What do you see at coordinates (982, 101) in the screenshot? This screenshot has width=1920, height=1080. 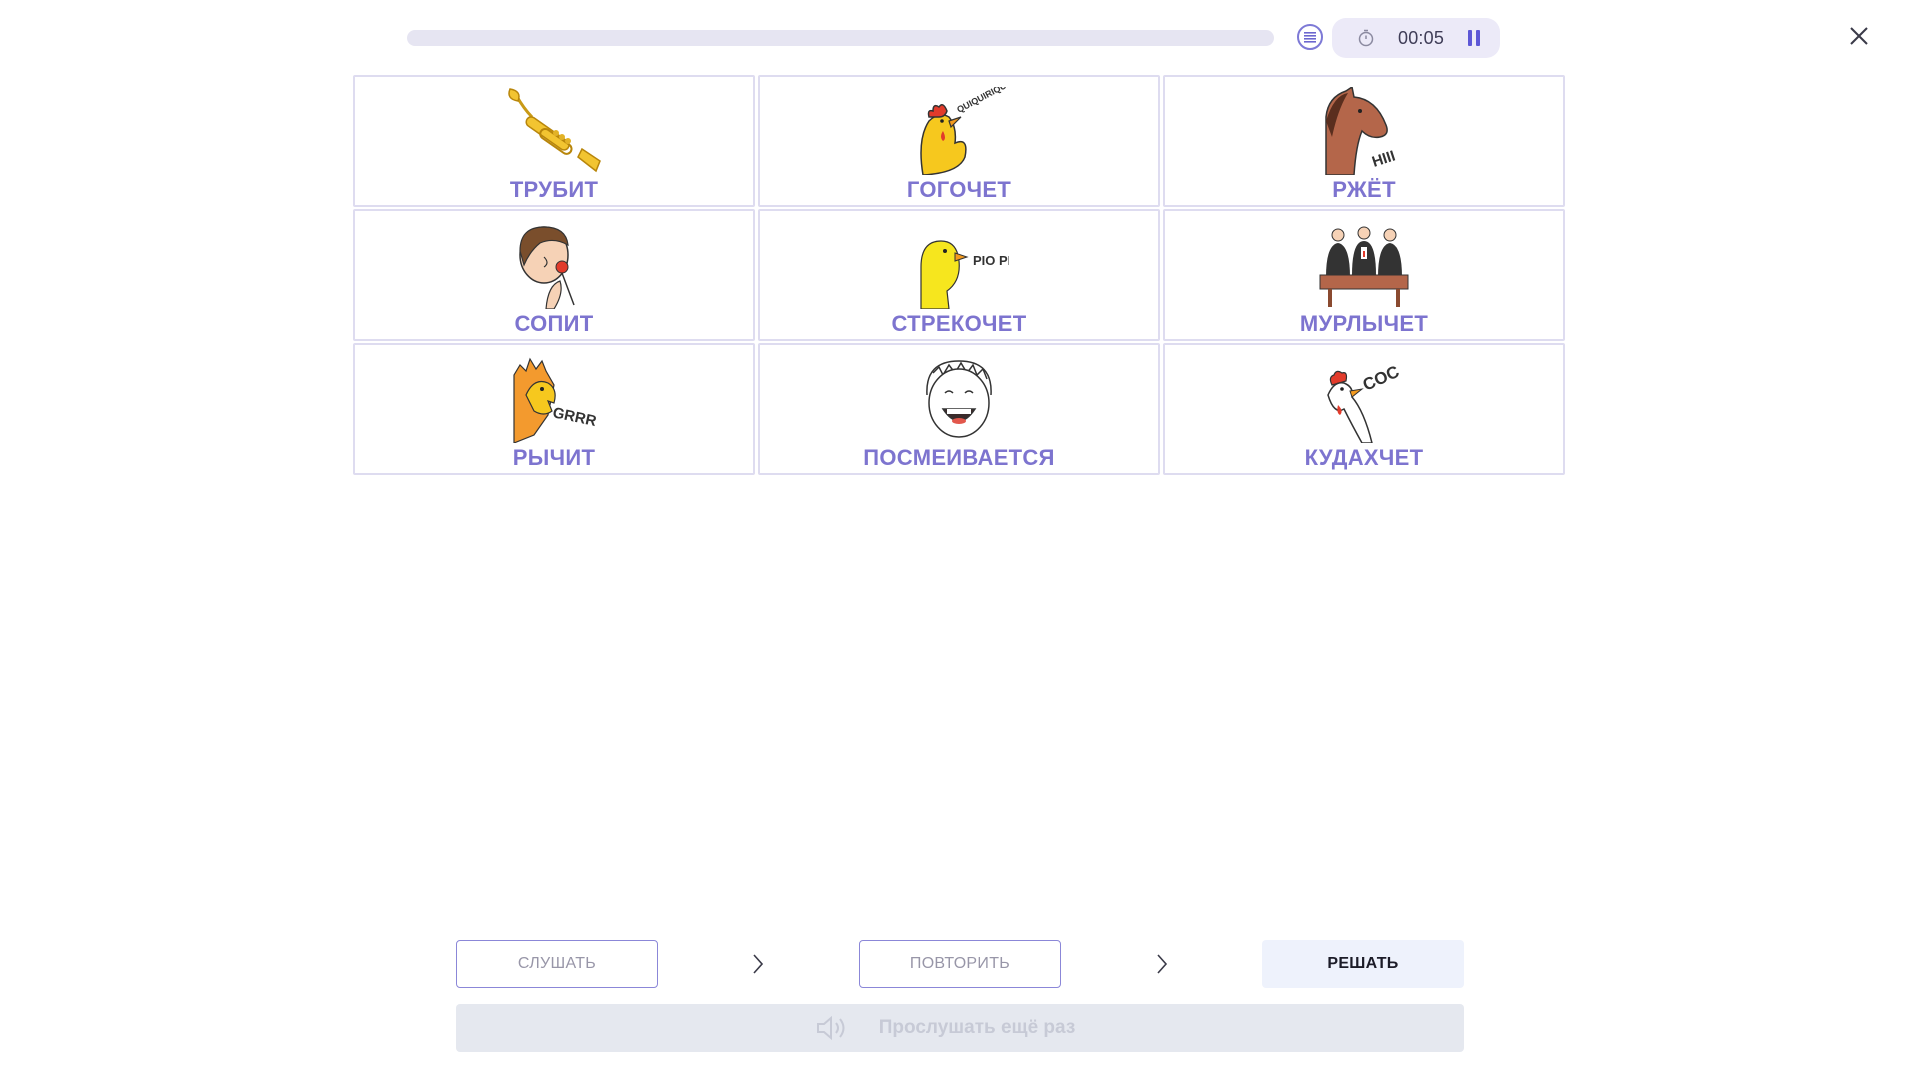 I see `sound-text: QUIQUIRIQUI` at bounding box center [982, 101].